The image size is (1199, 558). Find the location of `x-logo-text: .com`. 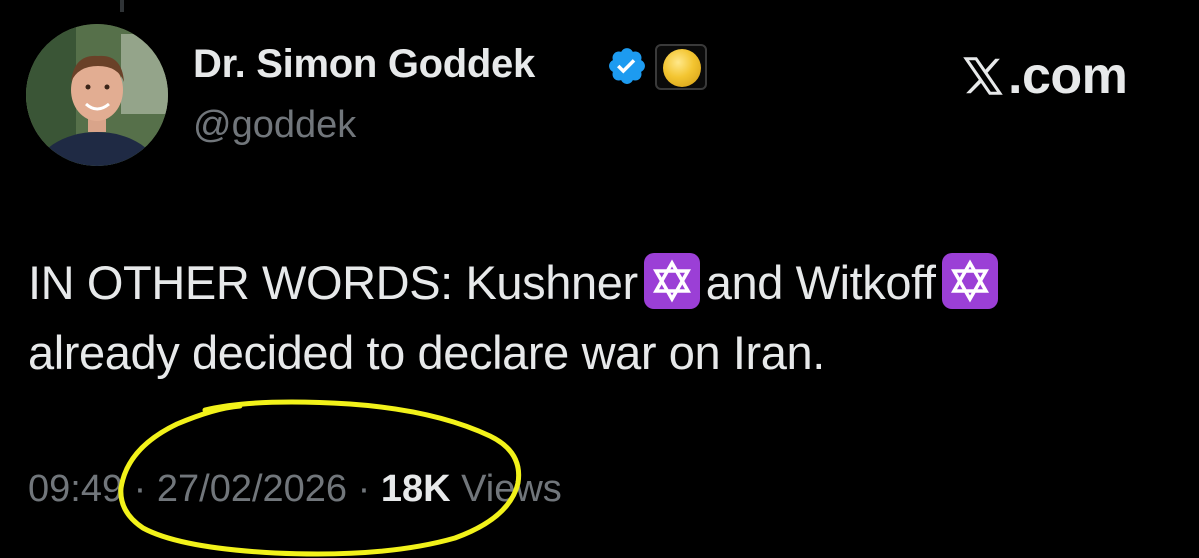

x-logo-text: .com is located at coordinates (1068, 76).